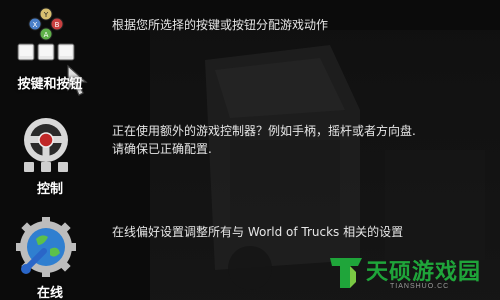  I want to click on menu-label-keys: 按键和按钮, so click(50, 84).